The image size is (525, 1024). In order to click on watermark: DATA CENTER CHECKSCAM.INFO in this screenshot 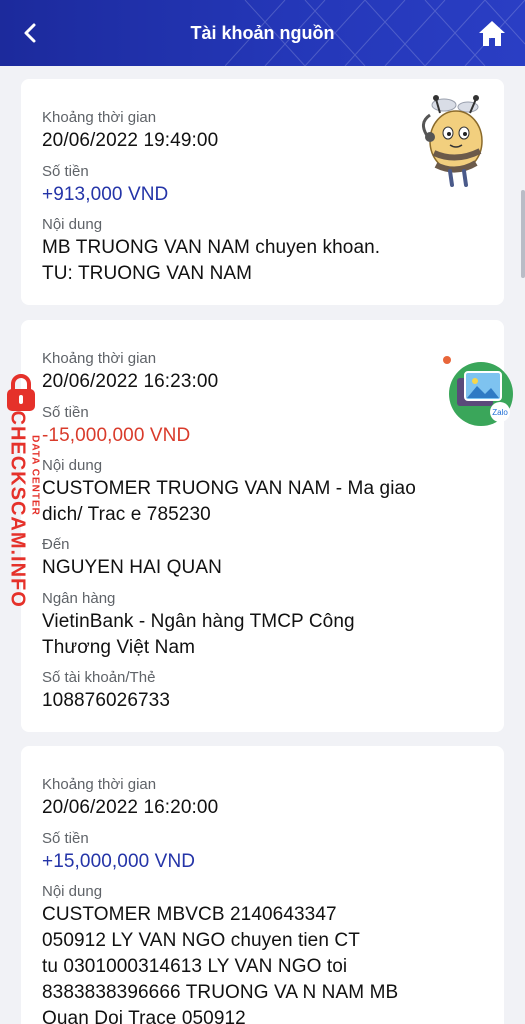, I will do `click(30, 502)`.